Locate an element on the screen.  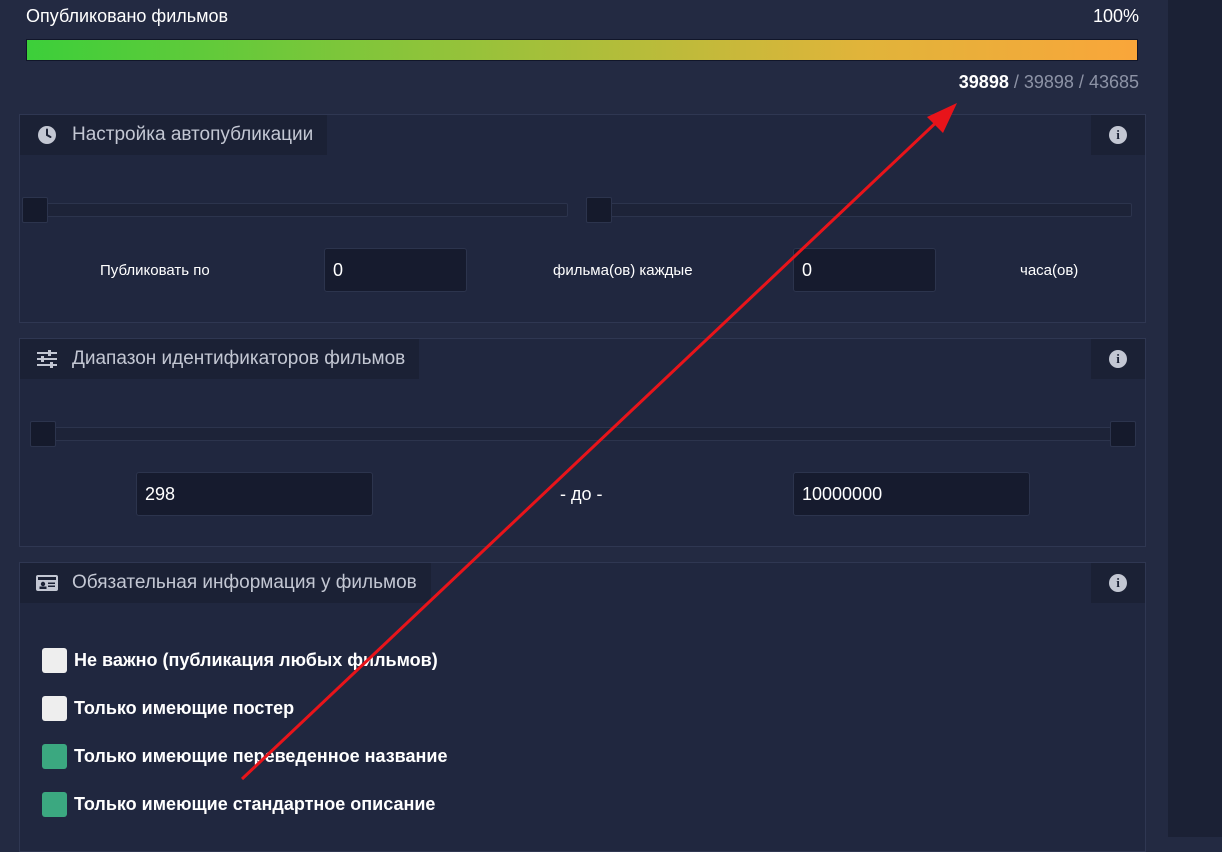
id-card-icon is located at coordinates (47, 583).